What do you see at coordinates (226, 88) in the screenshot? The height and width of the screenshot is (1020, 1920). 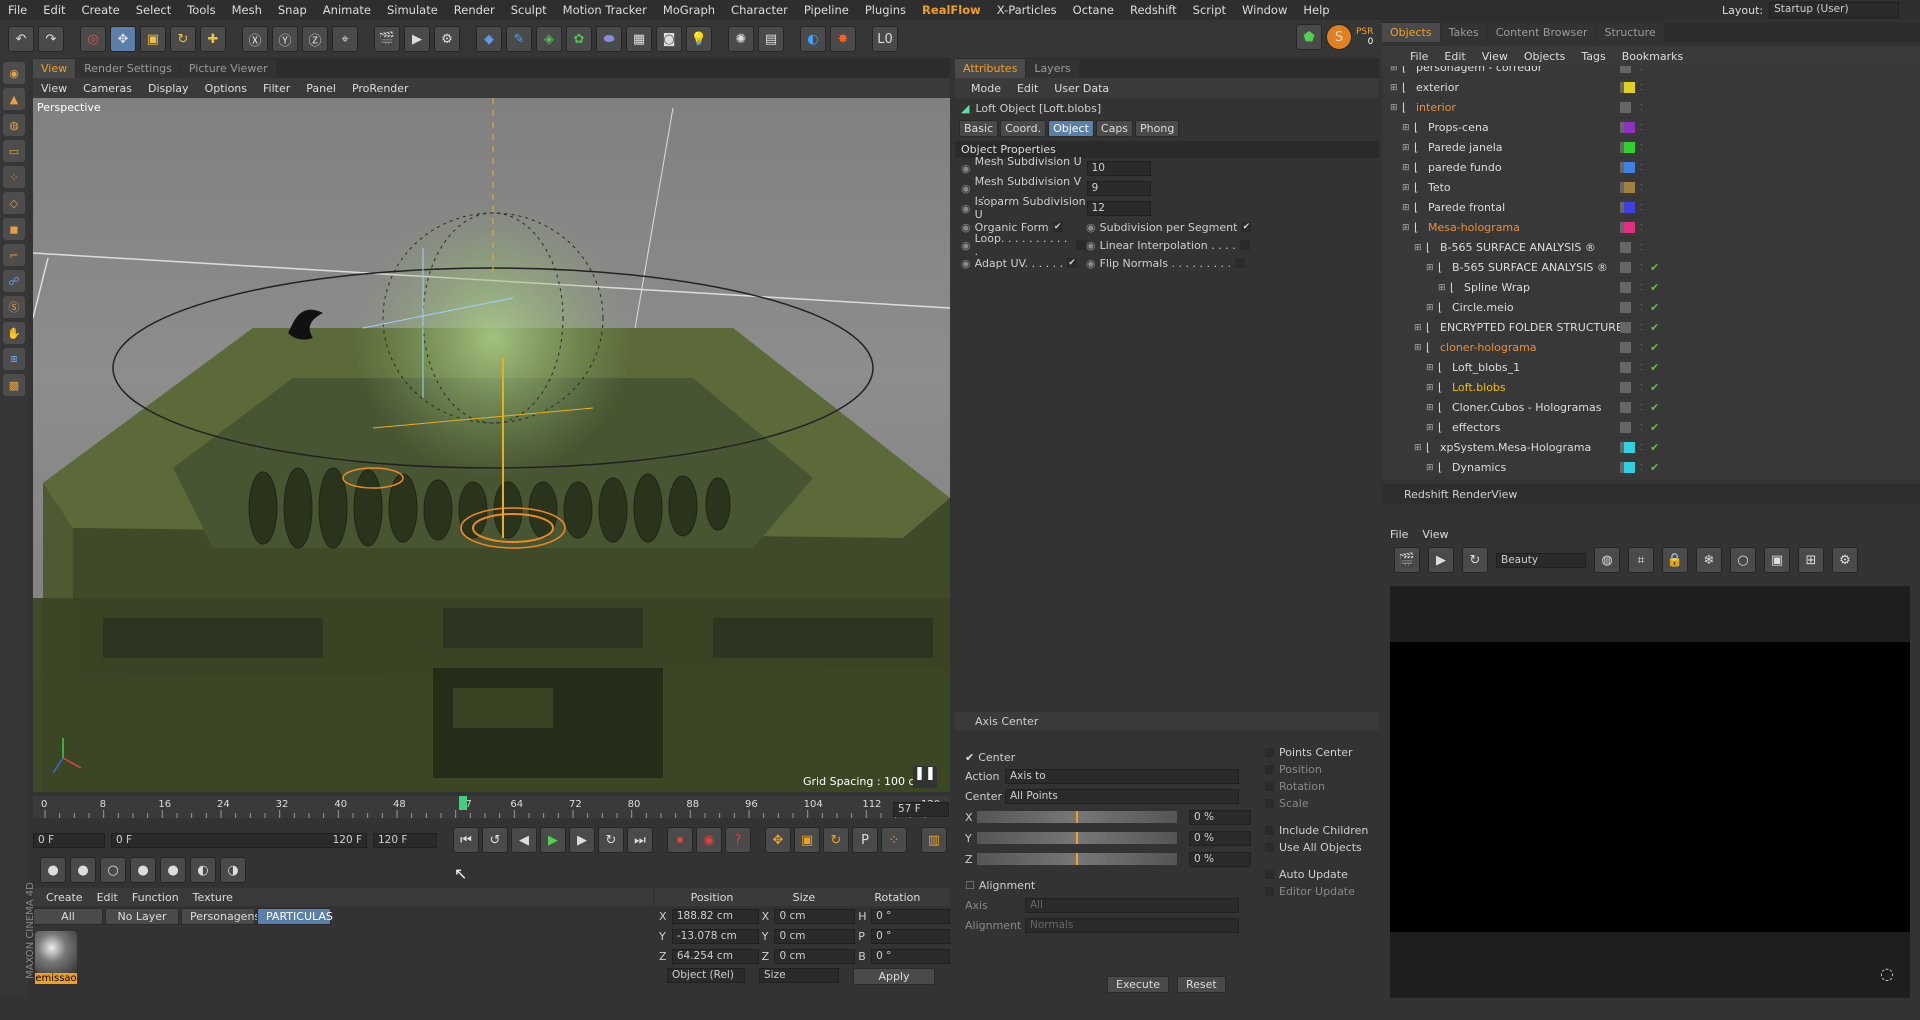 I see `viewport-menu-options: Options` at bounding box center [226, 88].